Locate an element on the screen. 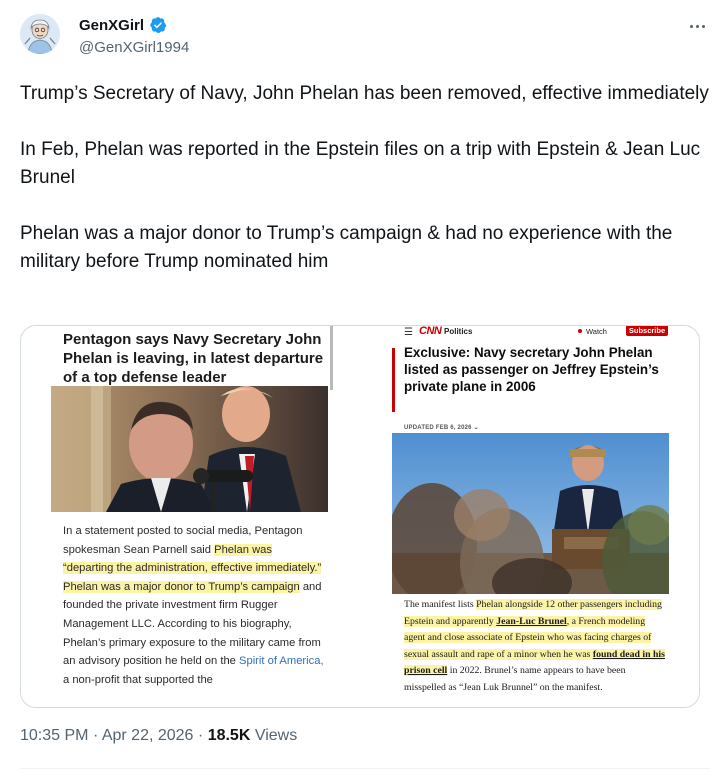 This screenshot has width=727, height=780. press-photo-illustration is located at coordinates (189, 449).